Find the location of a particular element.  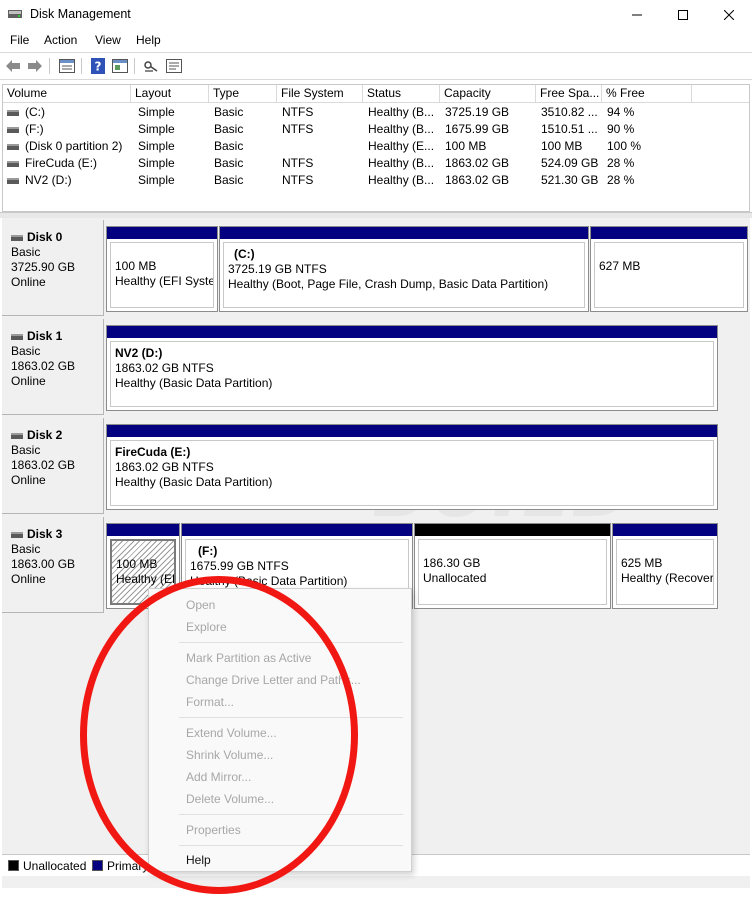

maximize-icon is located at coordinates (683, 15).